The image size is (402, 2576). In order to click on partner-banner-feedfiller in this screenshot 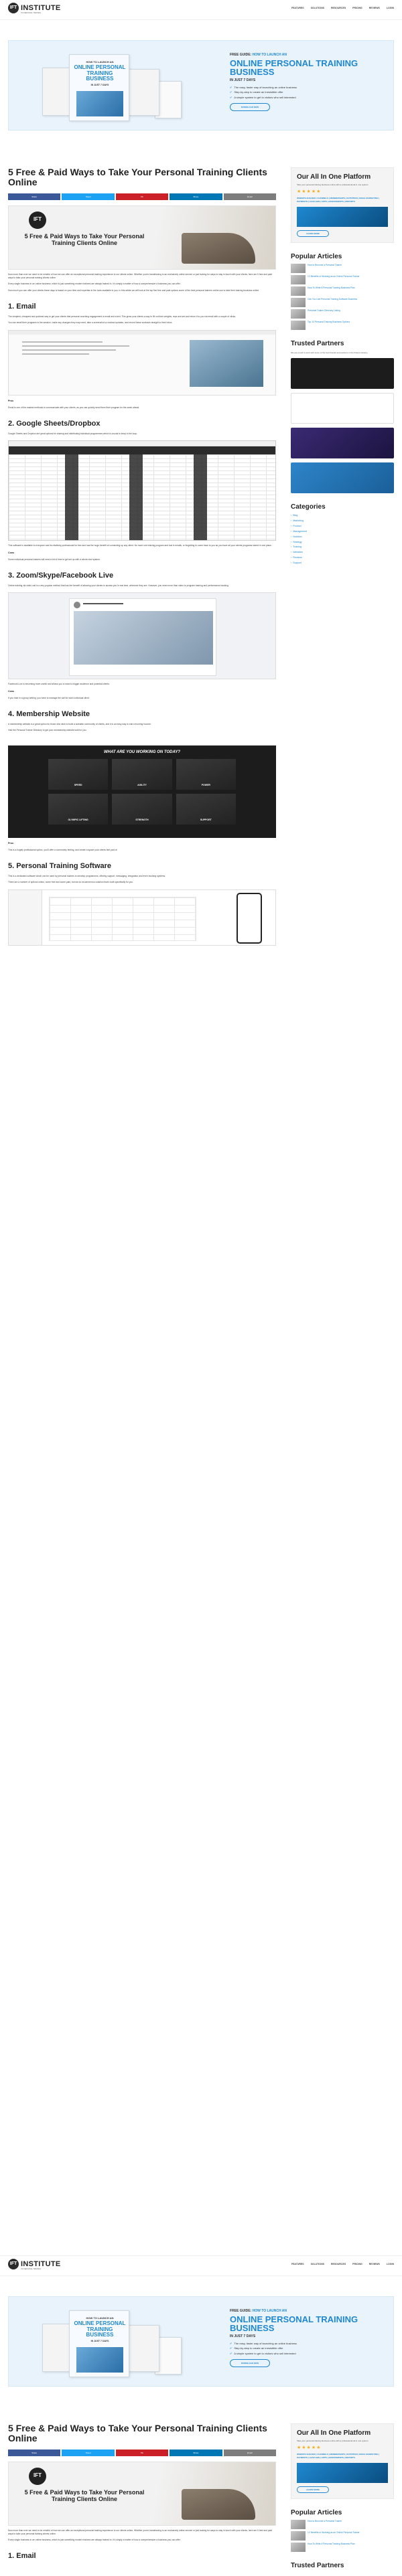, I will do `click(343, 408)`.